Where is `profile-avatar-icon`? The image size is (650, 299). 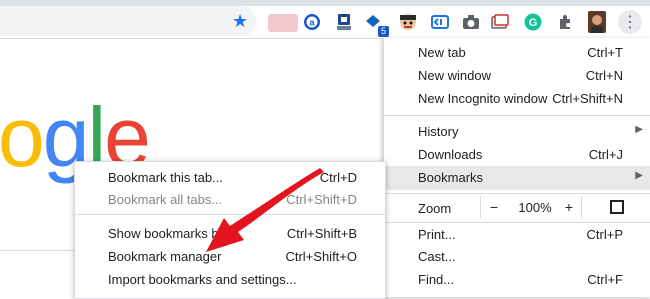
profile-avatar-icon is located at coordinates (597, 22).